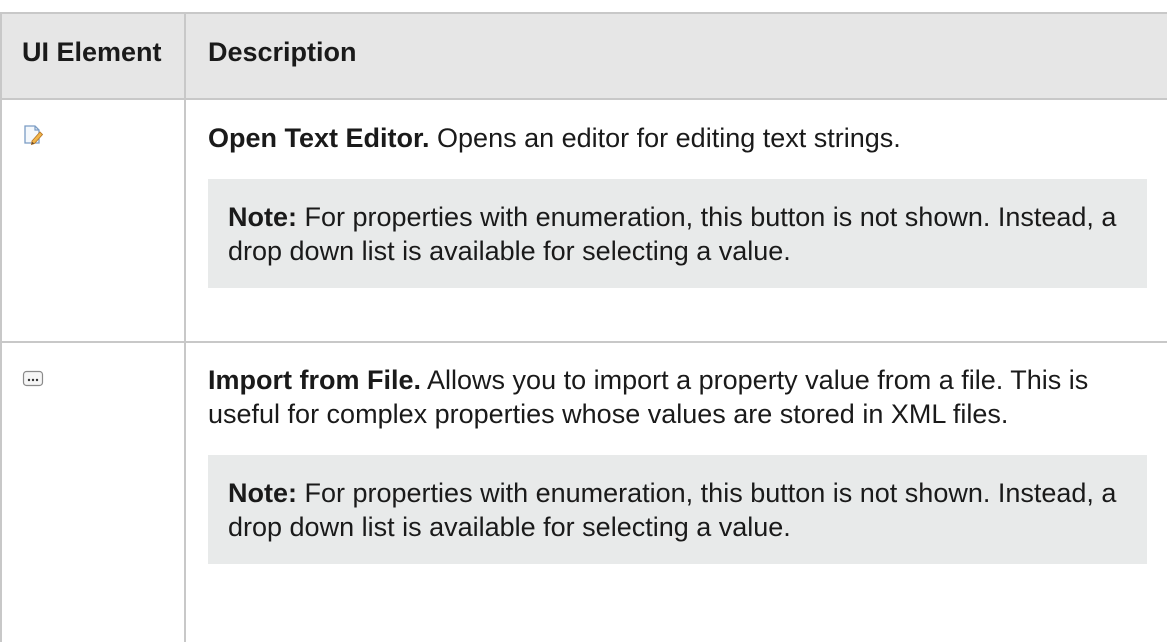 The image size is (1167, 642). I want to click on header-ui-element: UI Element, so click(92, 55).